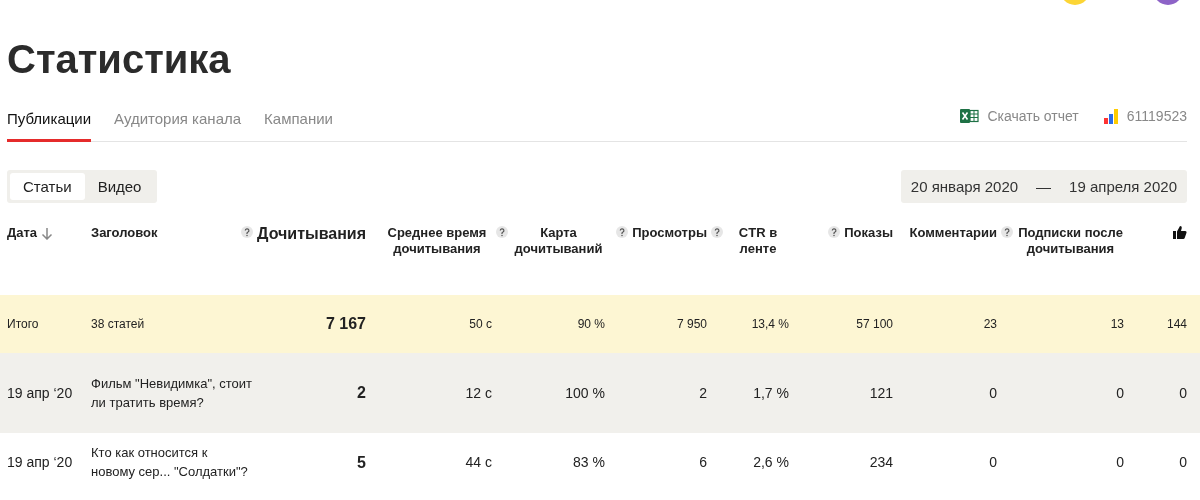 The width and height of the screenshot is (1200, 500). What do you see at coordinates (345, 324) in the screenshot?
I see `table-cell-text: 7 167` at bounding box center [345, 324].